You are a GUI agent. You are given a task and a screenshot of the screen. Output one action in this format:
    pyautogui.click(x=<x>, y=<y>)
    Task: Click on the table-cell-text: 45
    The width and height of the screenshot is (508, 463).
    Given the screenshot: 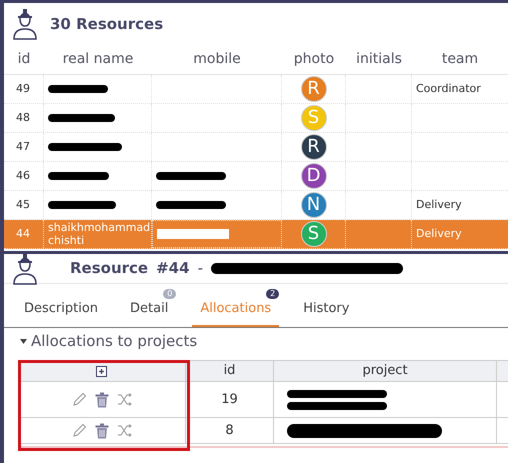 What is the action you would take?
    pyautogui.click(x=23, y=204)
    